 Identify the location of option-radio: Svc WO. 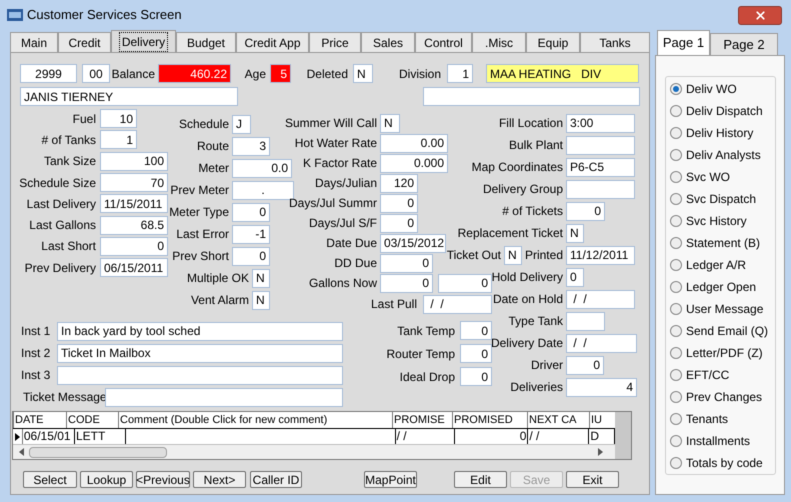
(720, 177).